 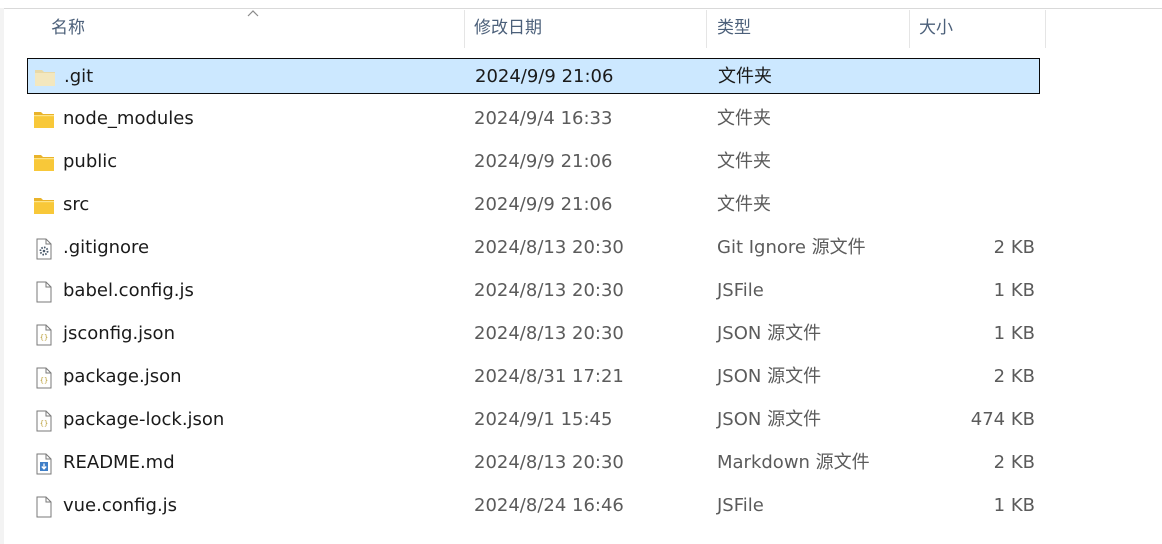 I want to click on file-date: 2024/9/1 15:45, so click(x=543, y=419).